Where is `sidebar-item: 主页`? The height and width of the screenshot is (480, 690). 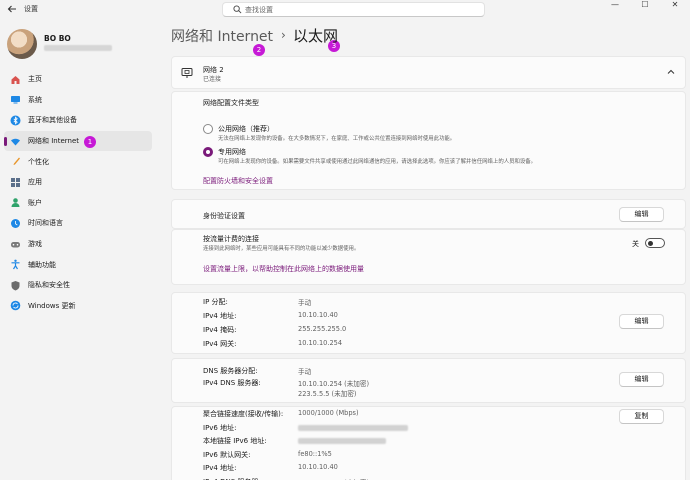 sidebar-item: 主页 is located at coordinates (78, 79).